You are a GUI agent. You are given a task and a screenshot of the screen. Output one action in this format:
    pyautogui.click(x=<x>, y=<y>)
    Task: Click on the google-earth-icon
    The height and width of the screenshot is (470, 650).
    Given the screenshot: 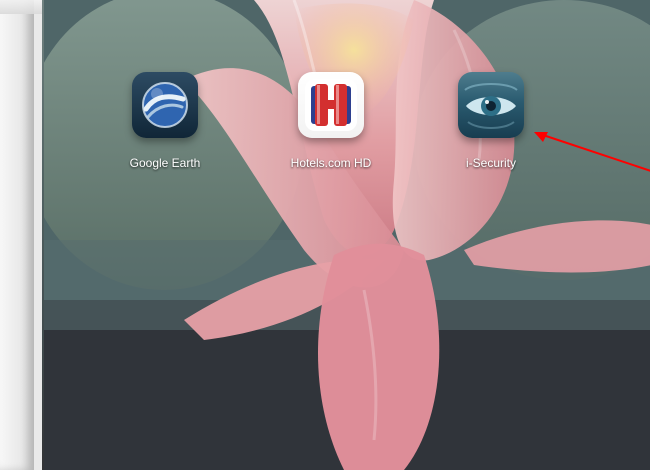 What is the action you would take?
    pyautogui.click(x=165, y=105)
    